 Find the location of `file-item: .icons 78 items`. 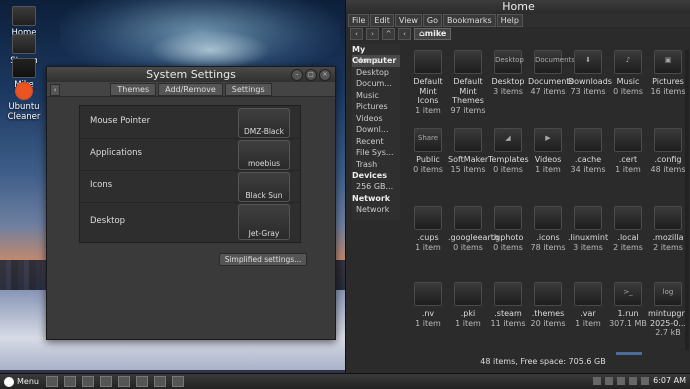

file-item: .icons 78 items is located at coordinates (548, 229).